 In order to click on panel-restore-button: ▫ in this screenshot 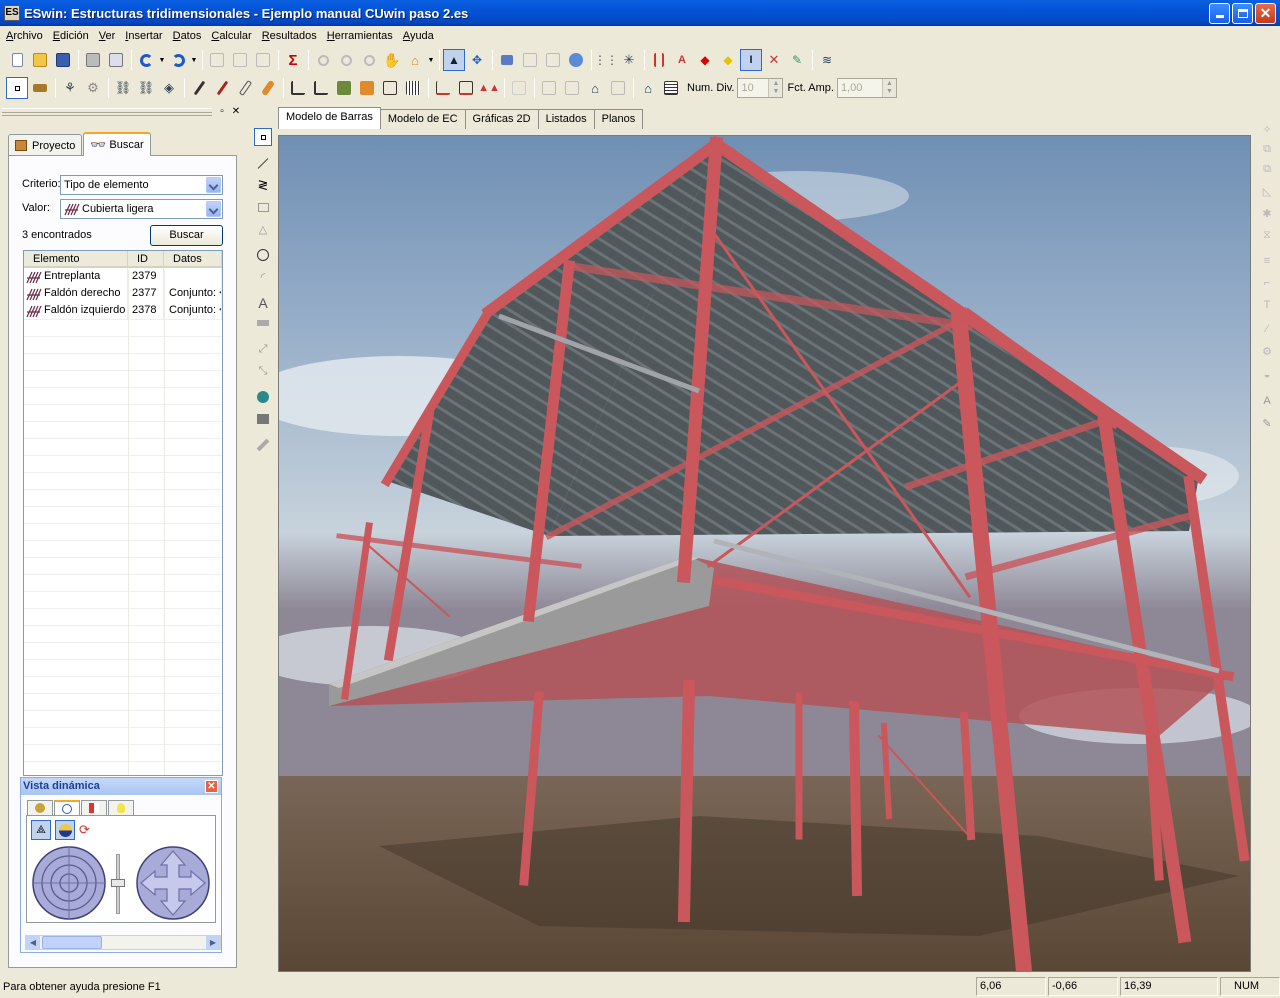, I will do `click(222, 112)`.